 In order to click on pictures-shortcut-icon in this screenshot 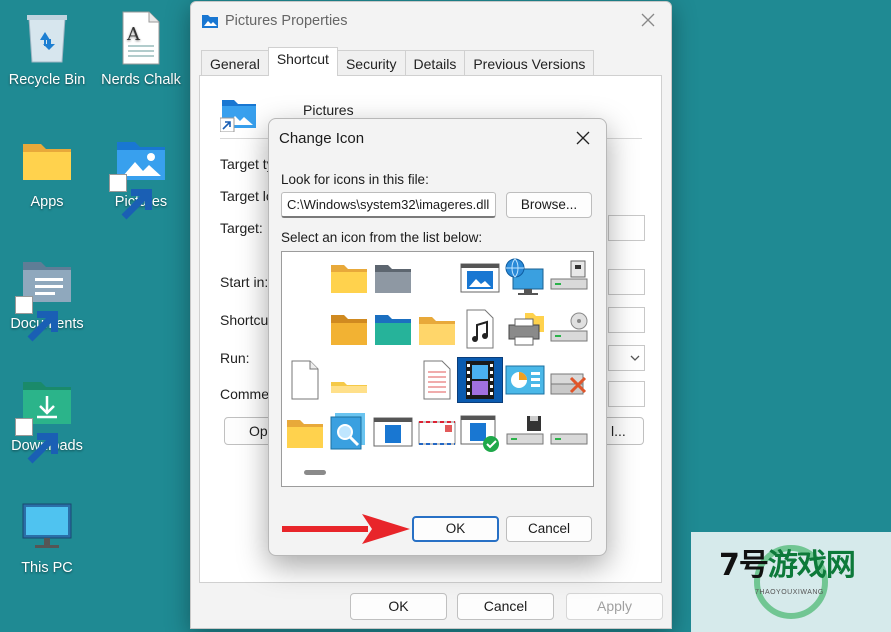, I will do `click(238, 116)`.